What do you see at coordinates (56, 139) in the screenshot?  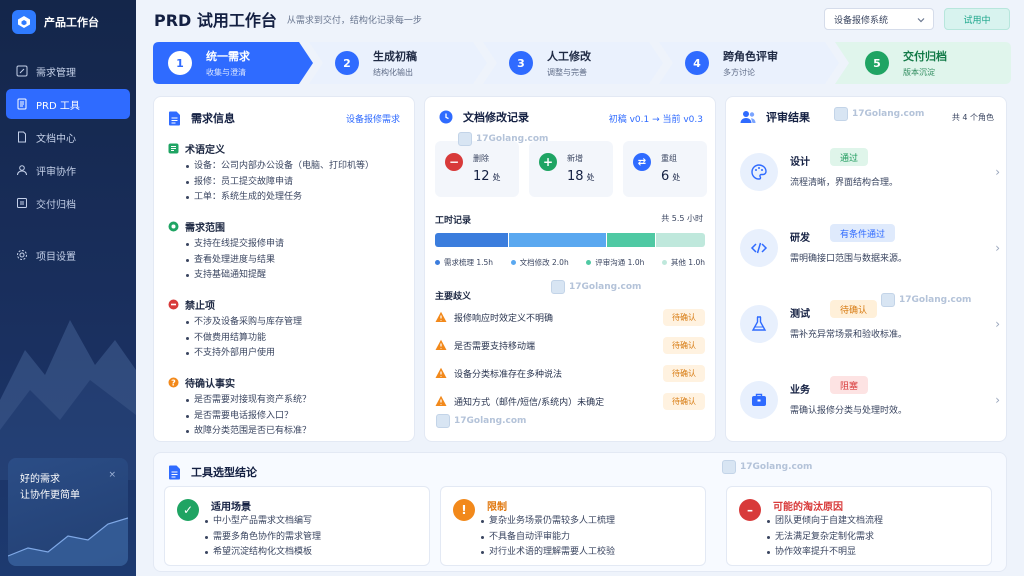 I see `sidebar-item-label: 文档中心` at bounding box center [56, 139].